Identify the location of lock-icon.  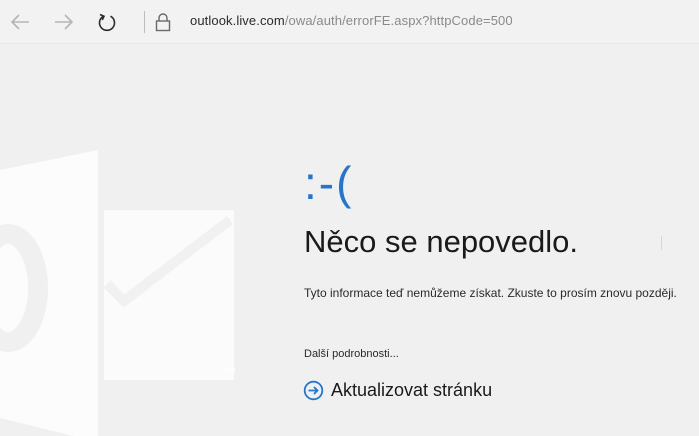
(163, 22).